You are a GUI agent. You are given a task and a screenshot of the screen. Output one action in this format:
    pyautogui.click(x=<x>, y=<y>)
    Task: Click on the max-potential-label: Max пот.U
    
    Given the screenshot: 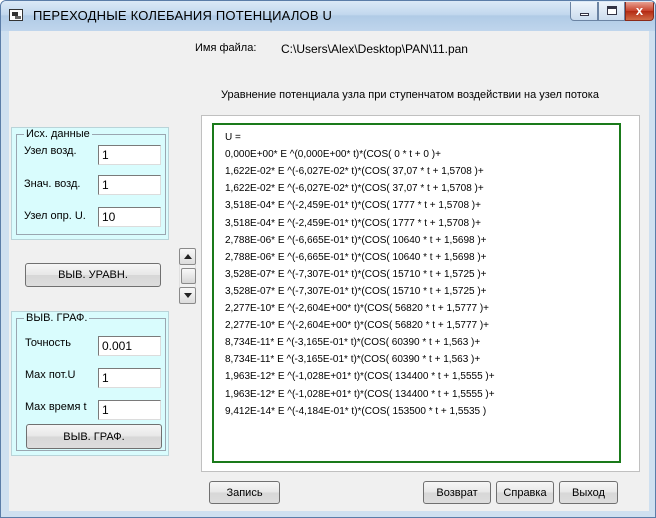 What is the action you would take?
    pyautogui.click(x=50, y=375)
    